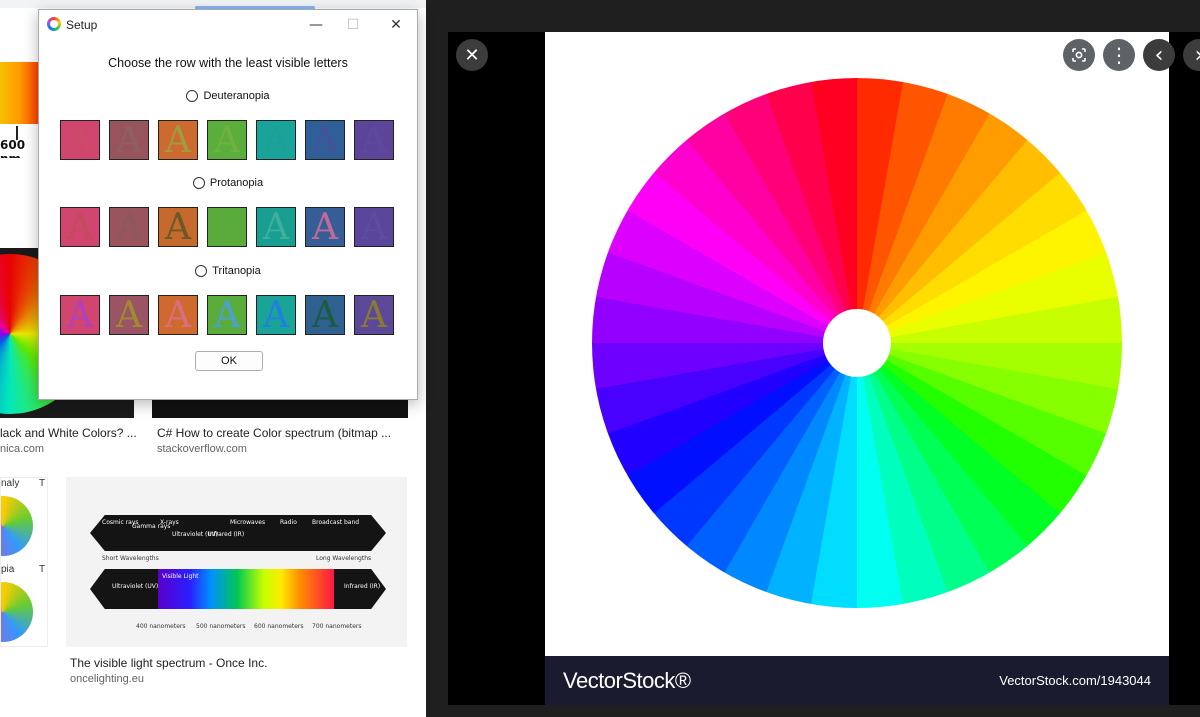  What do you see at coordinates (8, 569) in the screenshot?
I see `thumb-label: pia` at bounding box center [8, 569].